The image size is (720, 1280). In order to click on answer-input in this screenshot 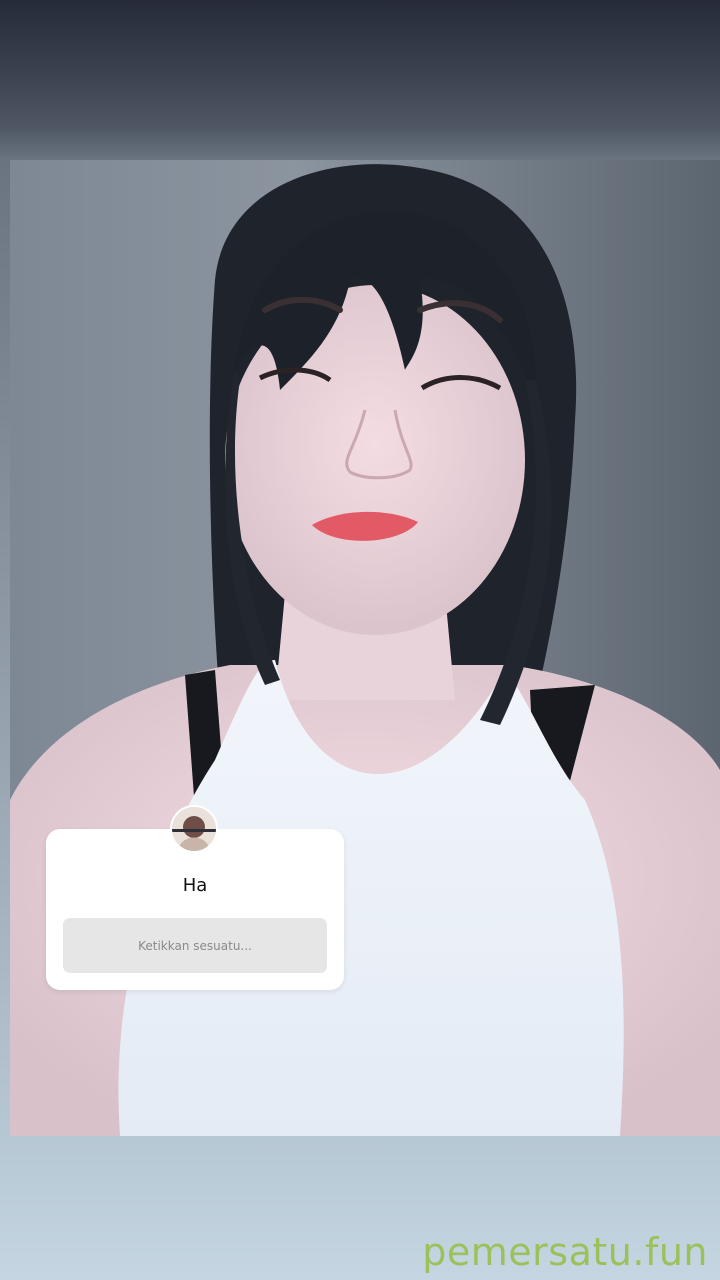, I will do `click(195, 945)`.